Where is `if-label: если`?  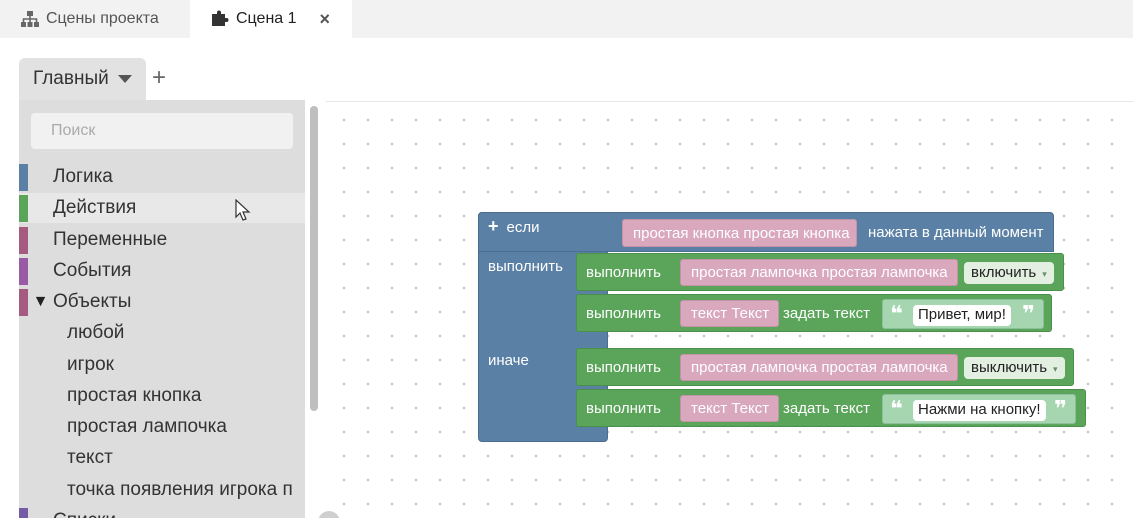 if-label: если is located at coordinates (523, 227).